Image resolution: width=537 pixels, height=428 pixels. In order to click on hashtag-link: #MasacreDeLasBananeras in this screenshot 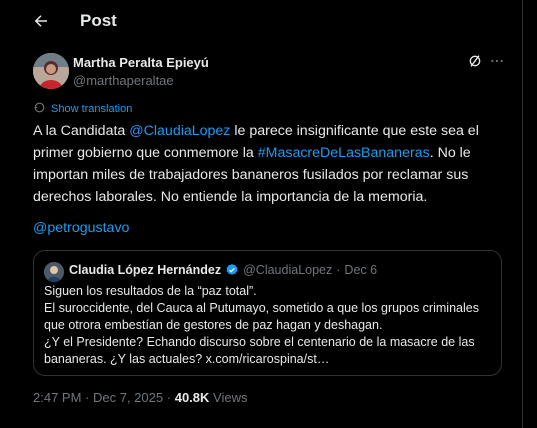, I will do `click(344, 153)`.